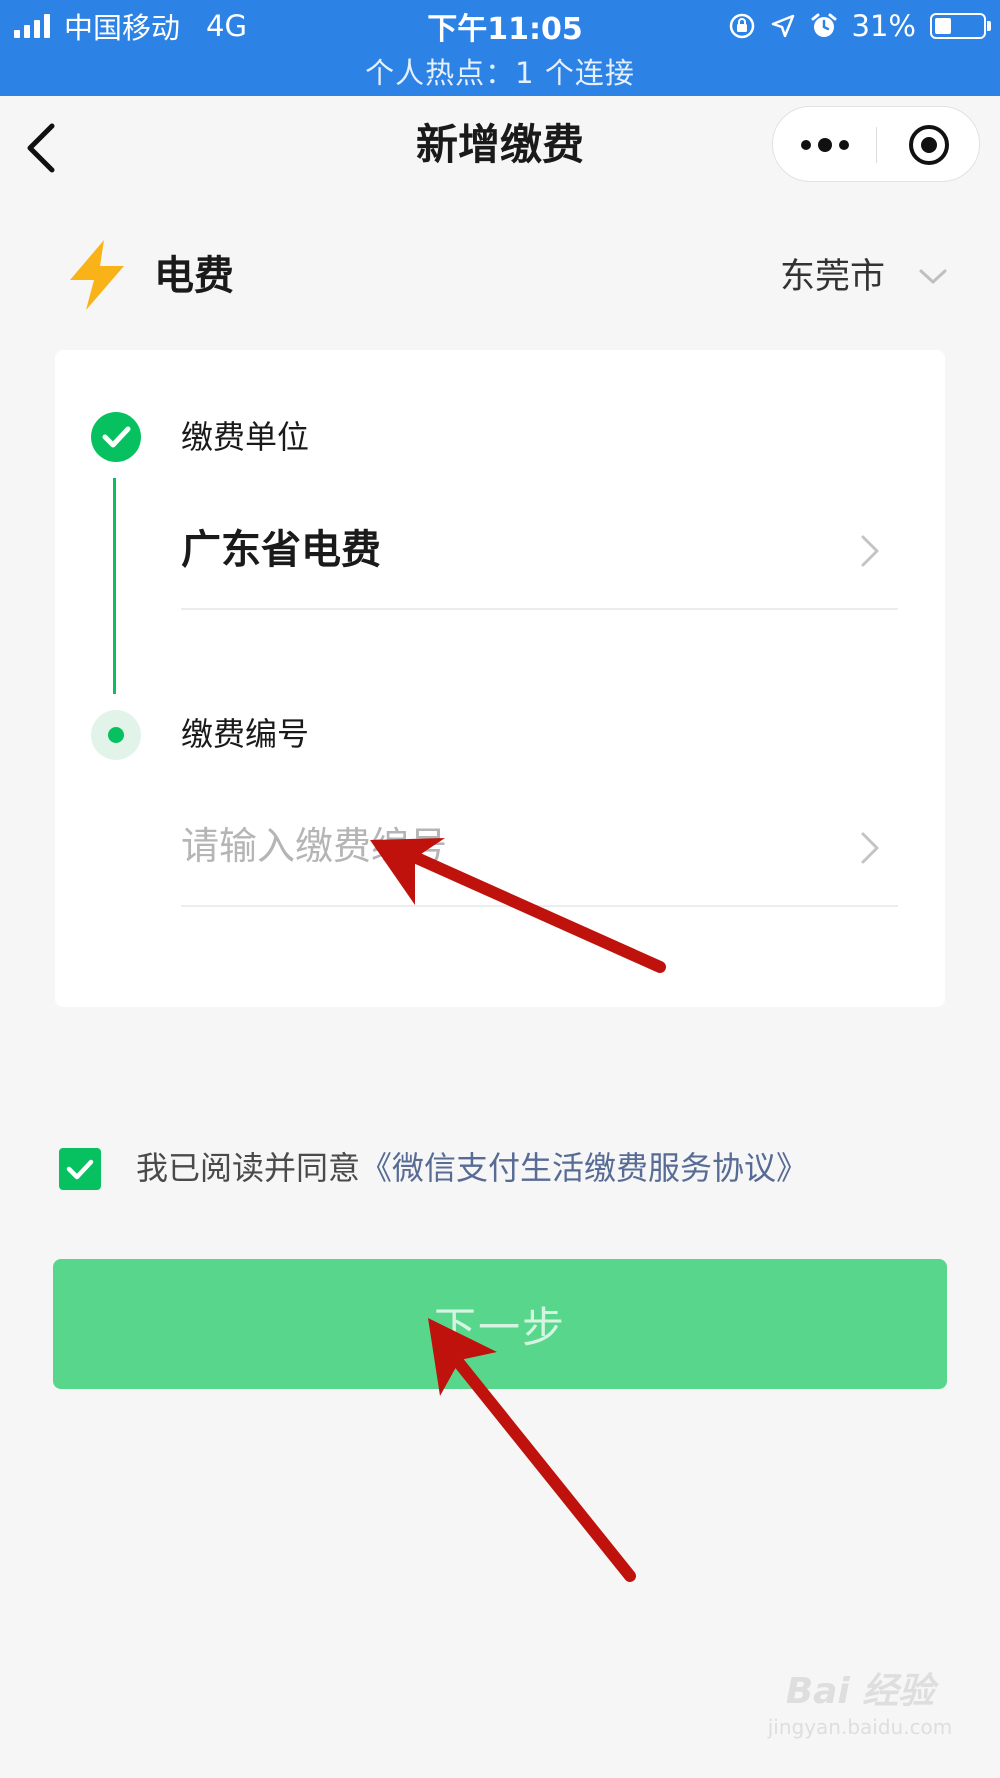 This screenshot has height=1778, width=1000. Describe the element at coordinates (584, 1168) in the screenshot. I see `agreement-link: 《微信支付生活缴费服务协议》` at that location.